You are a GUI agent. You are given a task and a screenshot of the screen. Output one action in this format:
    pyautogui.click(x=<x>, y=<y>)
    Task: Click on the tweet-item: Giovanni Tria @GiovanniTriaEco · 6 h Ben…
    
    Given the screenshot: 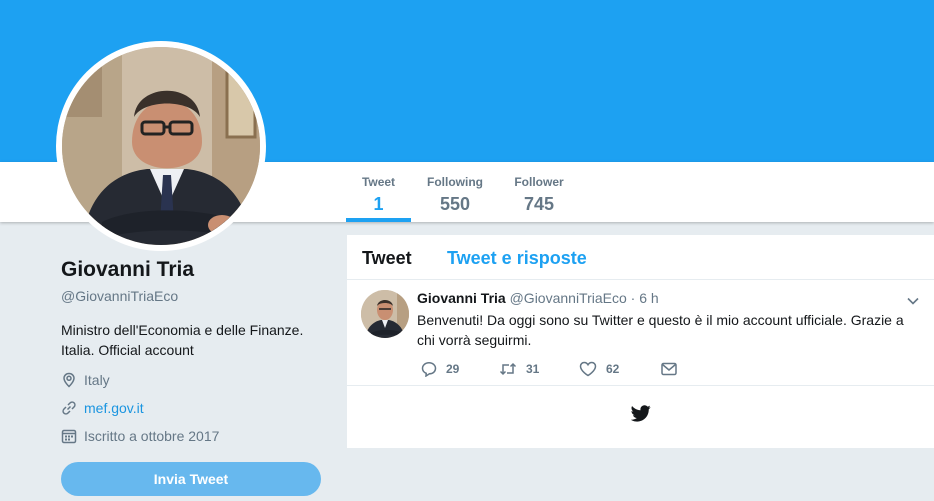 What is the action you would take?
    pyautogui.click(x=640, y=333)
    